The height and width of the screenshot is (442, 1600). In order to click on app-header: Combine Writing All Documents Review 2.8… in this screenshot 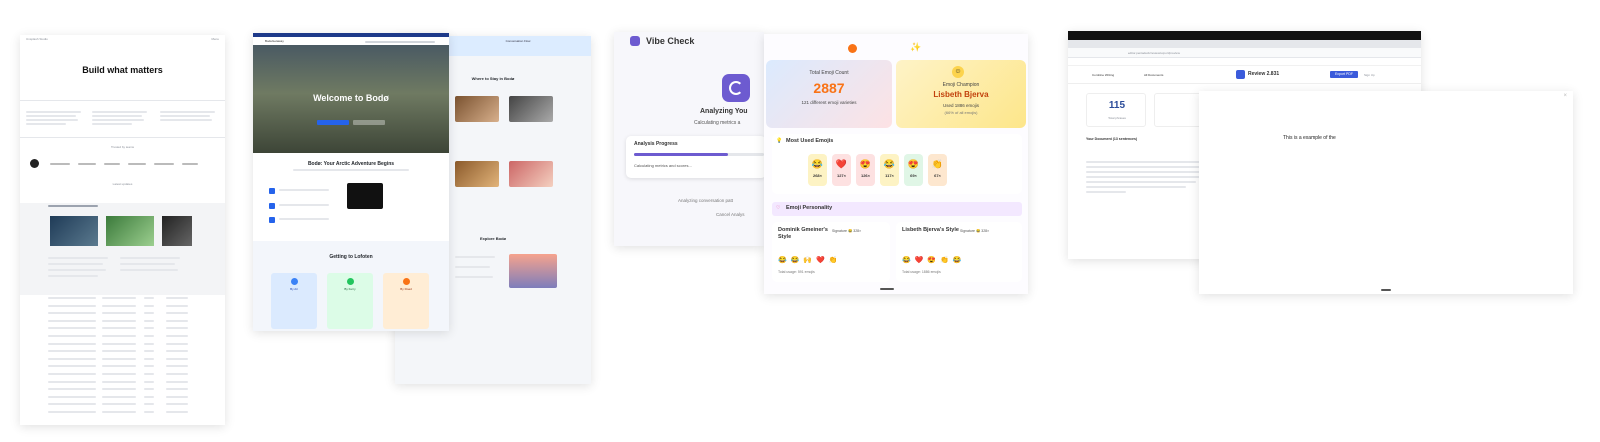, I will do `click(1244, 75)`.